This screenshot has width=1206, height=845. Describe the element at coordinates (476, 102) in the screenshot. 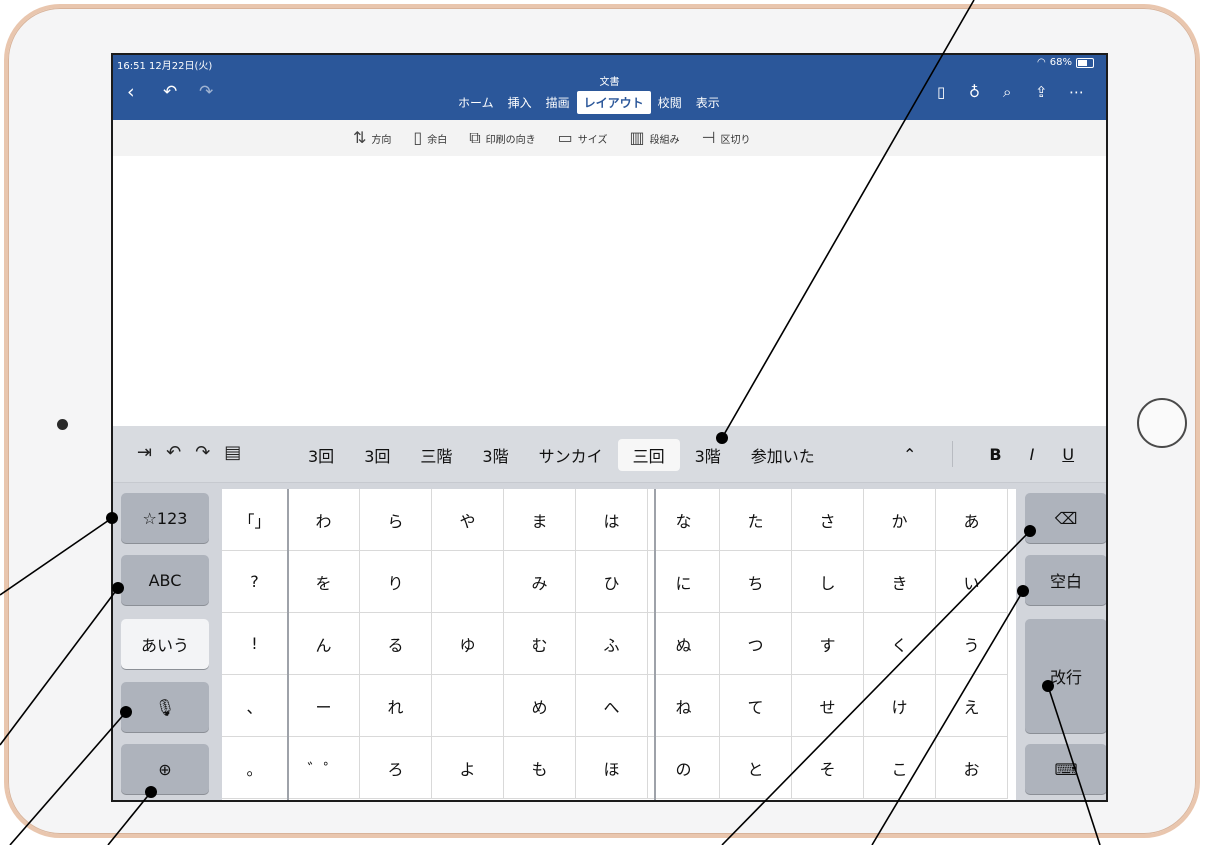

I see `tab-home: ホーム` at that location.